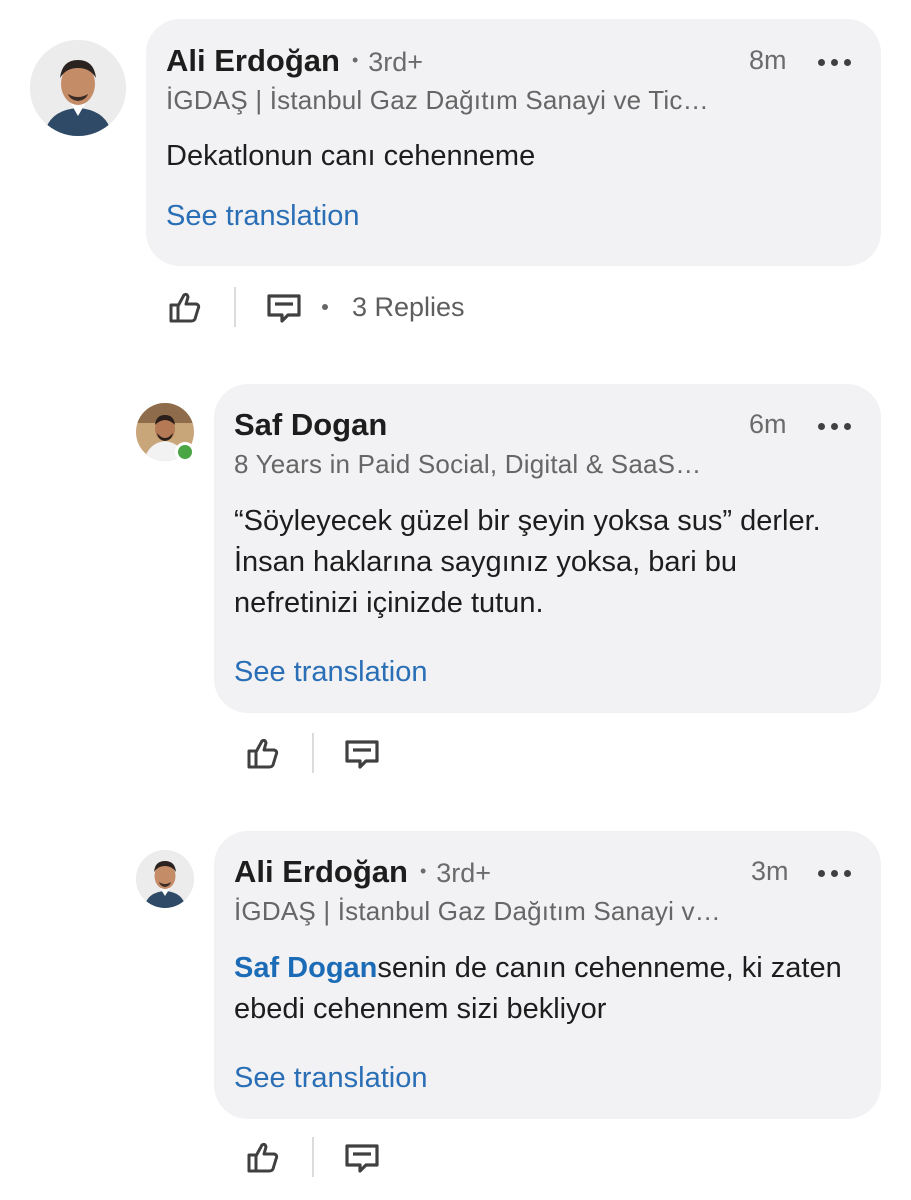 This screenshot has width=911, height=1200. Describe the element at coordinates (351, 156) in the screenshot. I see `comment-text: Dekatlonun canı cehenneme` at that location.